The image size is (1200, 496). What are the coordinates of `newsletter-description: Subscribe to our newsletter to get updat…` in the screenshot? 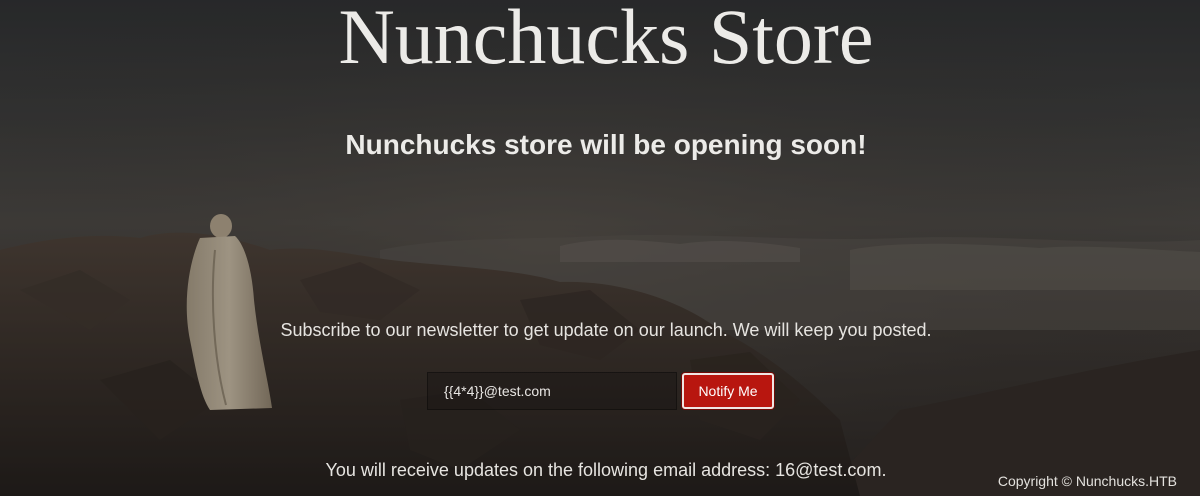 It's located at (606, 330).